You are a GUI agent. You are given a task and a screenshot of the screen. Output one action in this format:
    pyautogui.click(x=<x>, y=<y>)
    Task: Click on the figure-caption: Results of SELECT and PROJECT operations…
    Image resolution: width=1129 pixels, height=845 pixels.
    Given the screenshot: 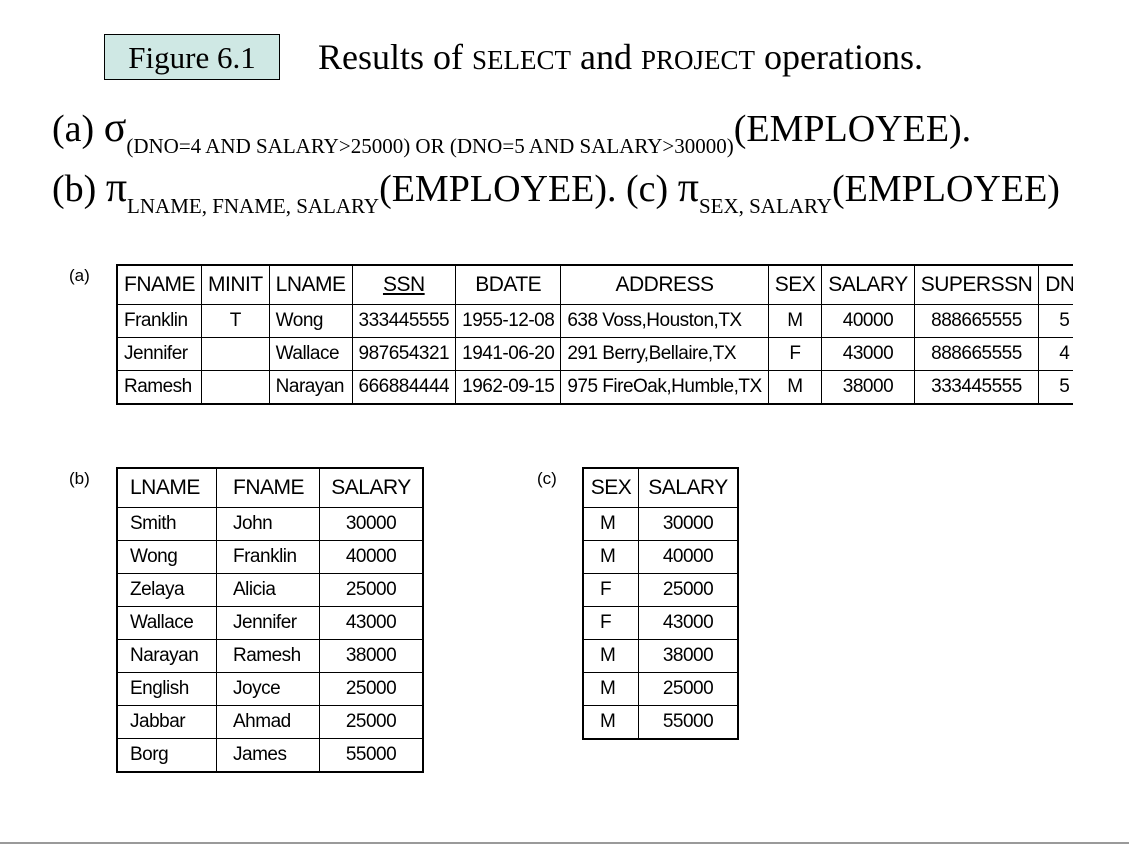 What is the action you would take?
    pyautogui.click(x=620, y=58)
    